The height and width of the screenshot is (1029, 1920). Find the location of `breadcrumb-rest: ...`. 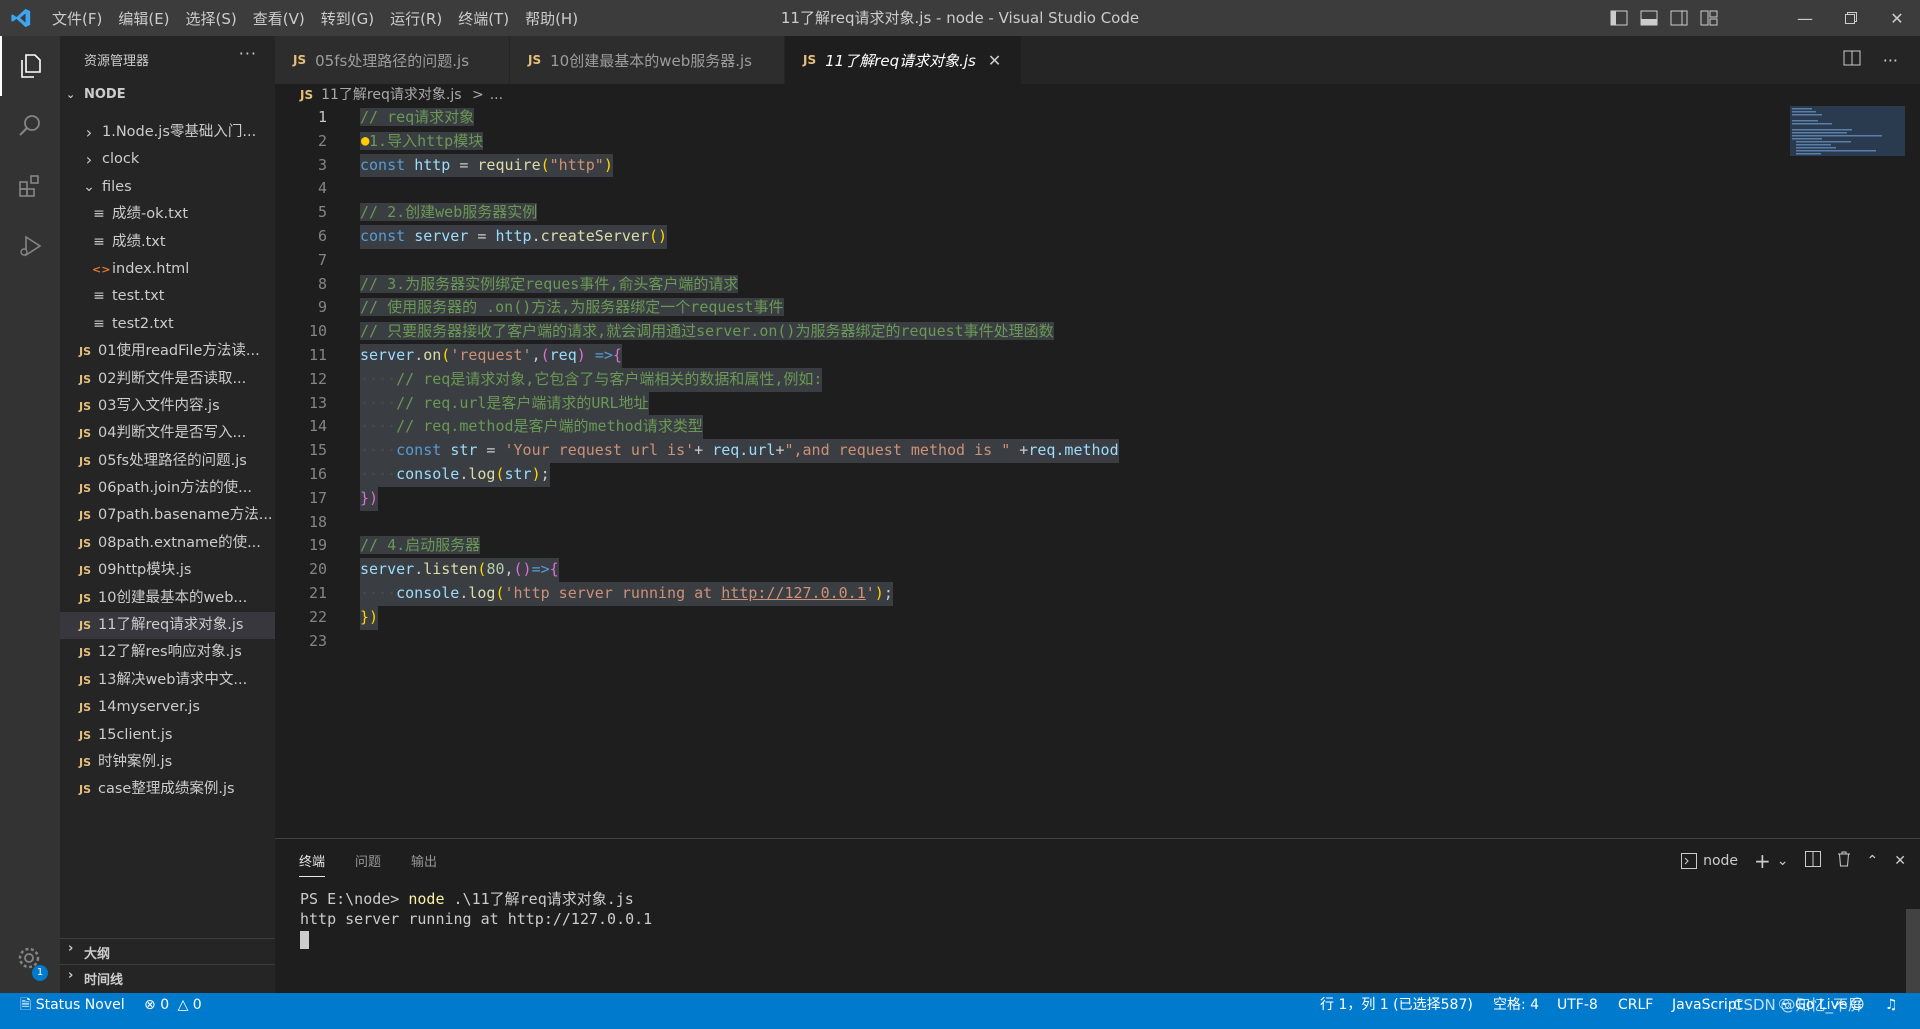

breadcrumb-rest: ... is located at coordinates (496, 95).